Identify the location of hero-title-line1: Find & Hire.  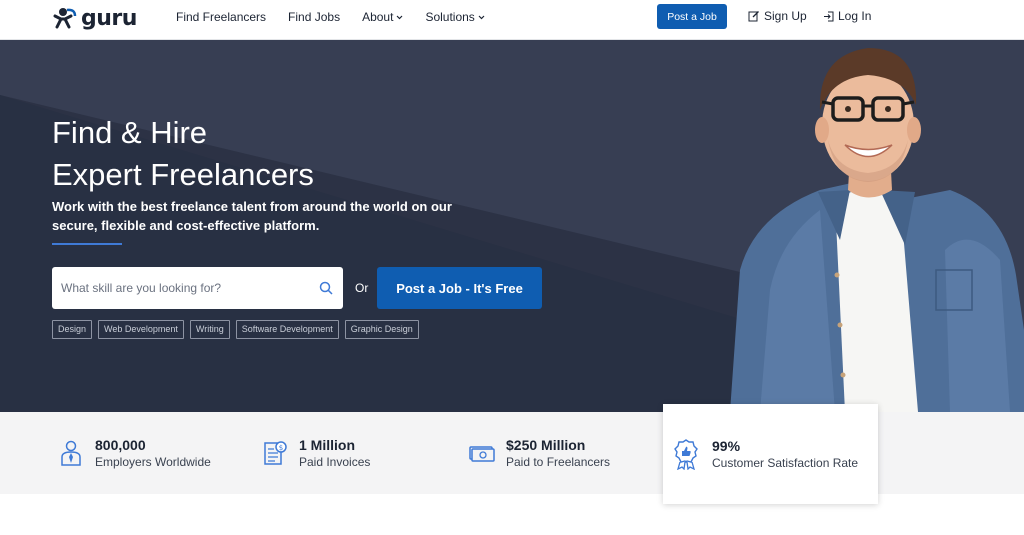
(130, 132).